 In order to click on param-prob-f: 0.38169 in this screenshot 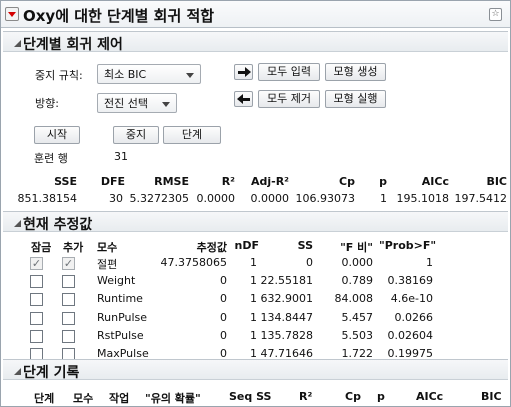, I will do `click(410, 280)`.